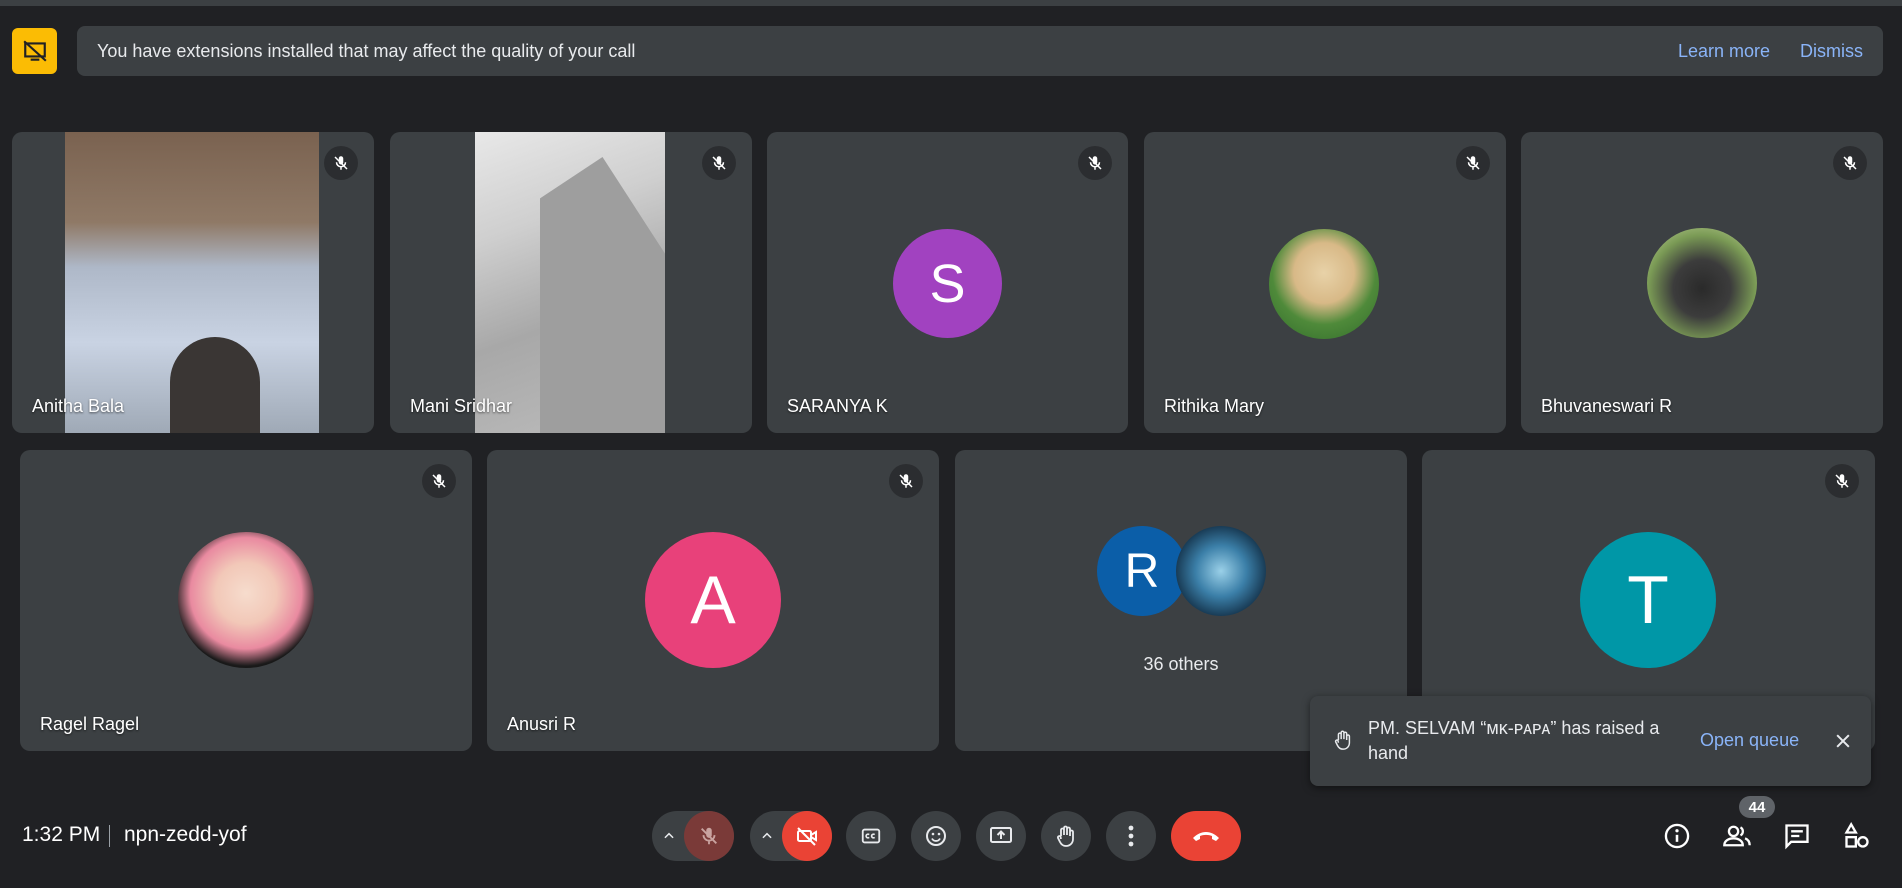 The height and width of the screenshot is (888, 1902). I want to click on participant-name: Ragel Ragel, so click(90, 724).